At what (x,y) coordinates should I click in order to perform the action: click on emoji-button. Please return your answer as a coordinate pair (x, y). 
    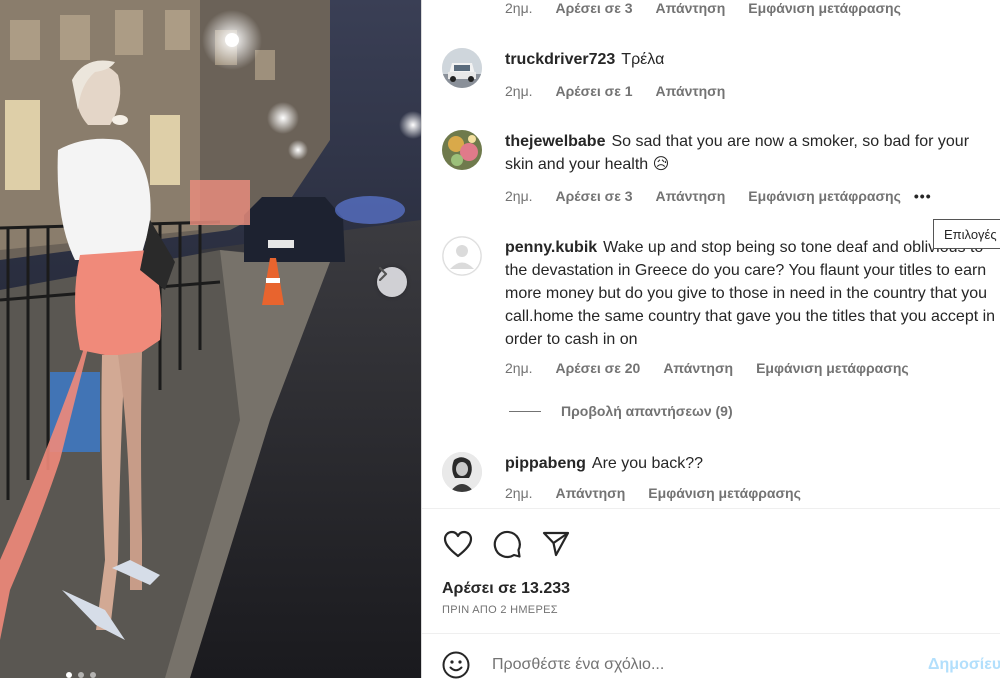
    Looking at the image, I should click on (456, 665).